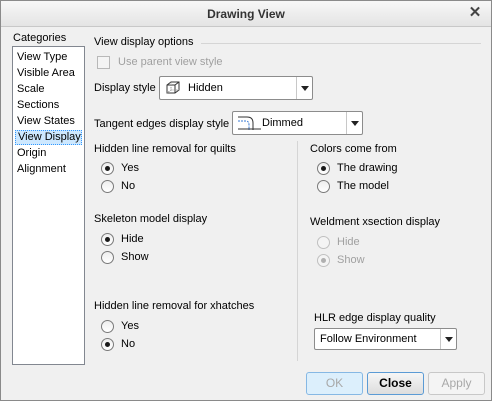 The image size is (492, 401). Describe the element at coordinates (348, 242) in the screenshot. I see `weldment-hide-label: Hide` at that location.